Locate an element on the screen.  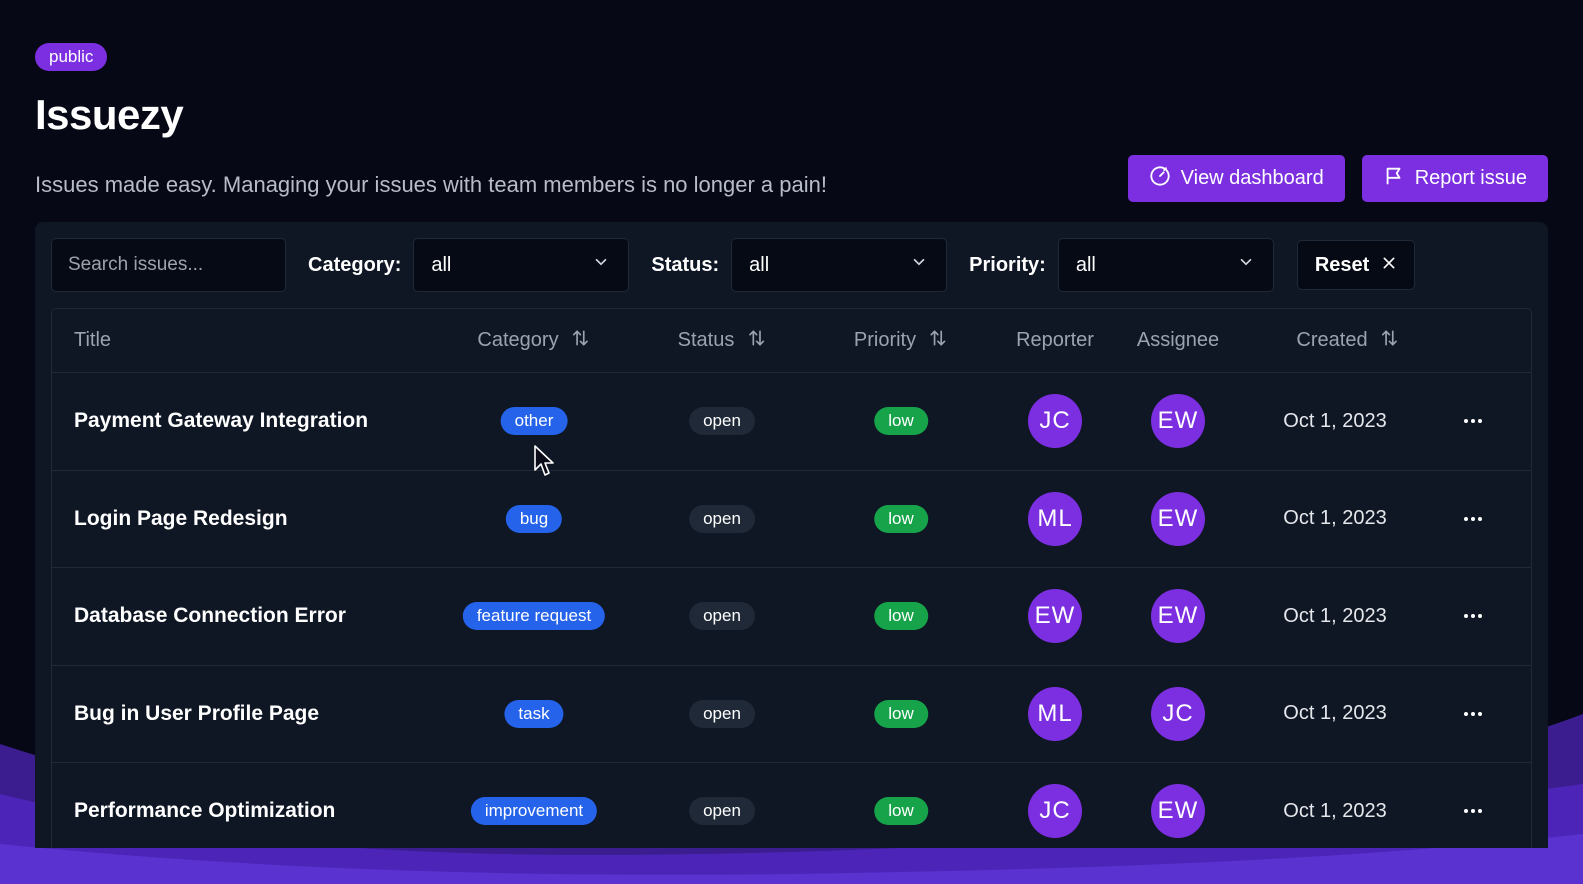
reset-filters-button: Reset is located at coordinates (1356, 265).